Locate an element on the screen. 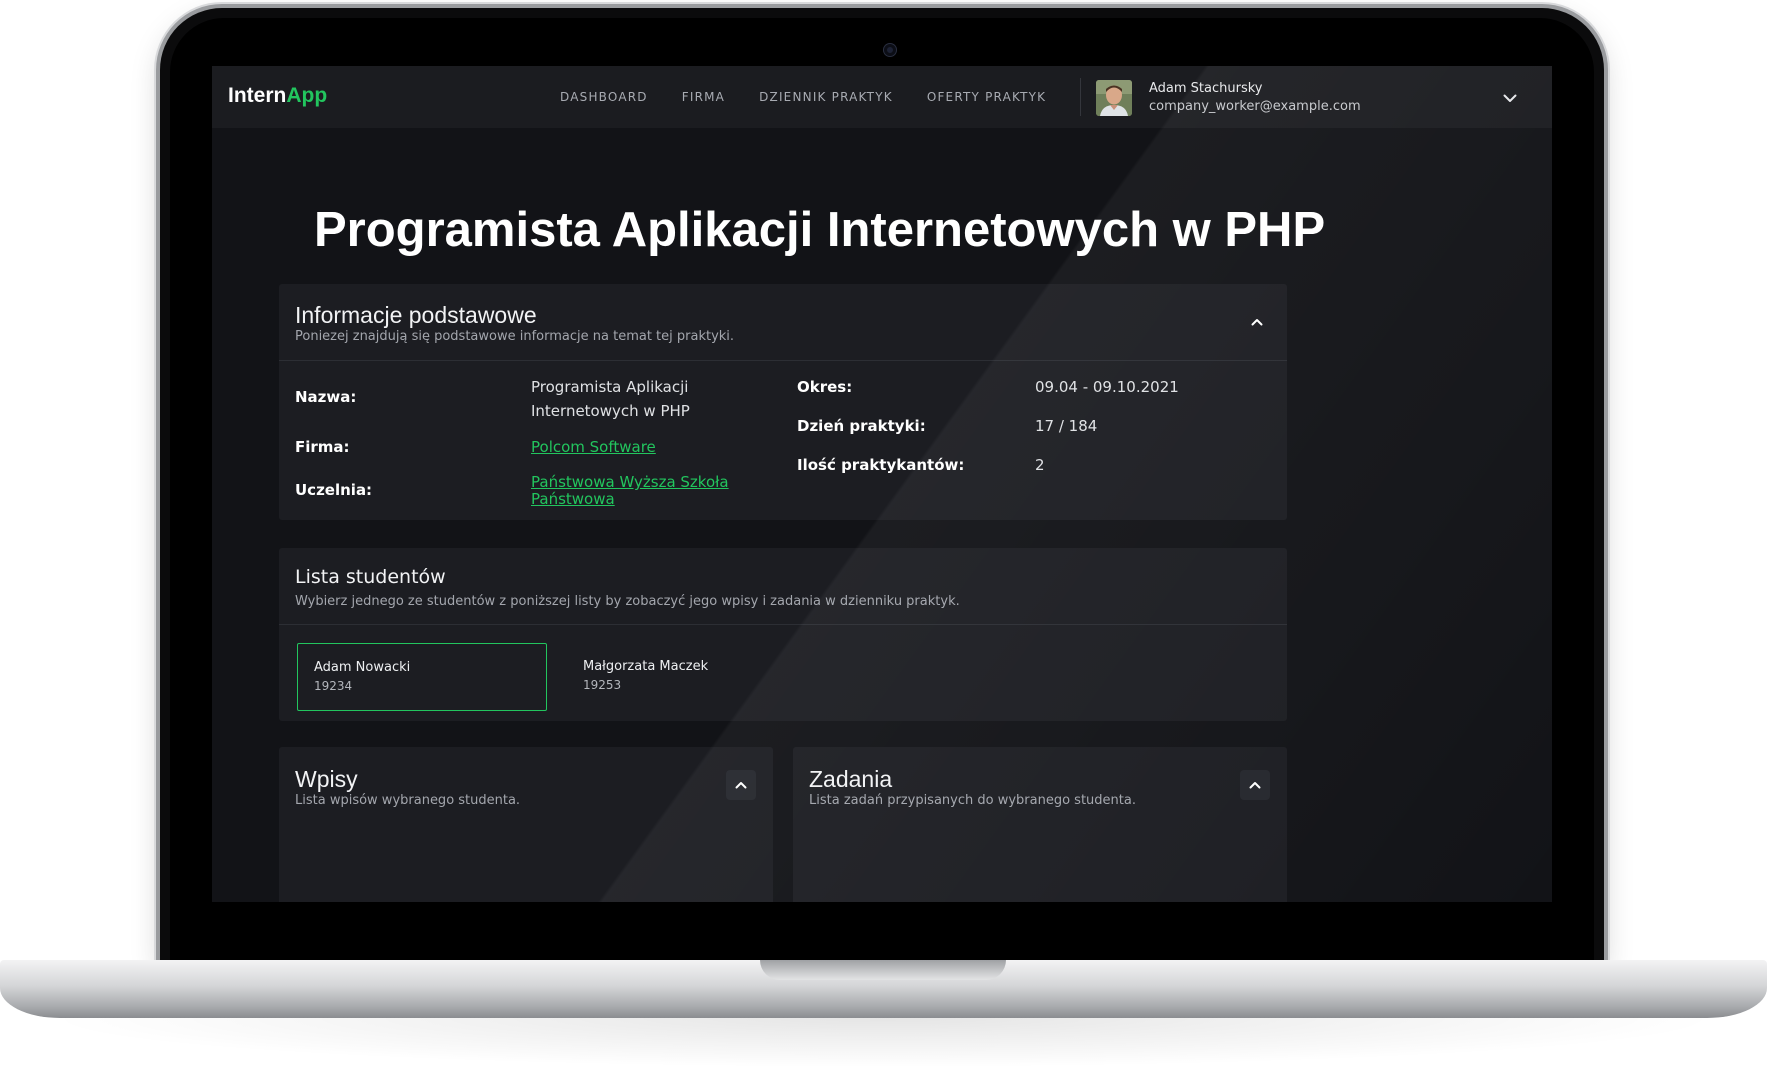  camera-icon is located at coordinates (890, 50).